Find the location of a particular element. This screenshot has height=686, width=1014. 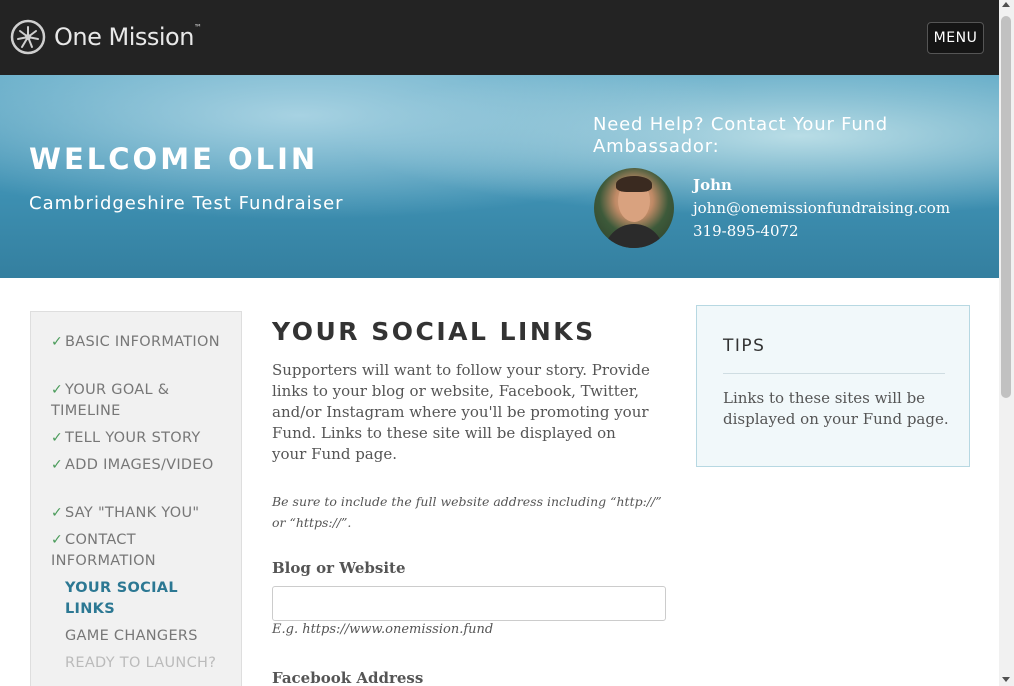

help-heading: Need Help? Contact Your Fund Ambassador: is located at coordinates (740, 135).